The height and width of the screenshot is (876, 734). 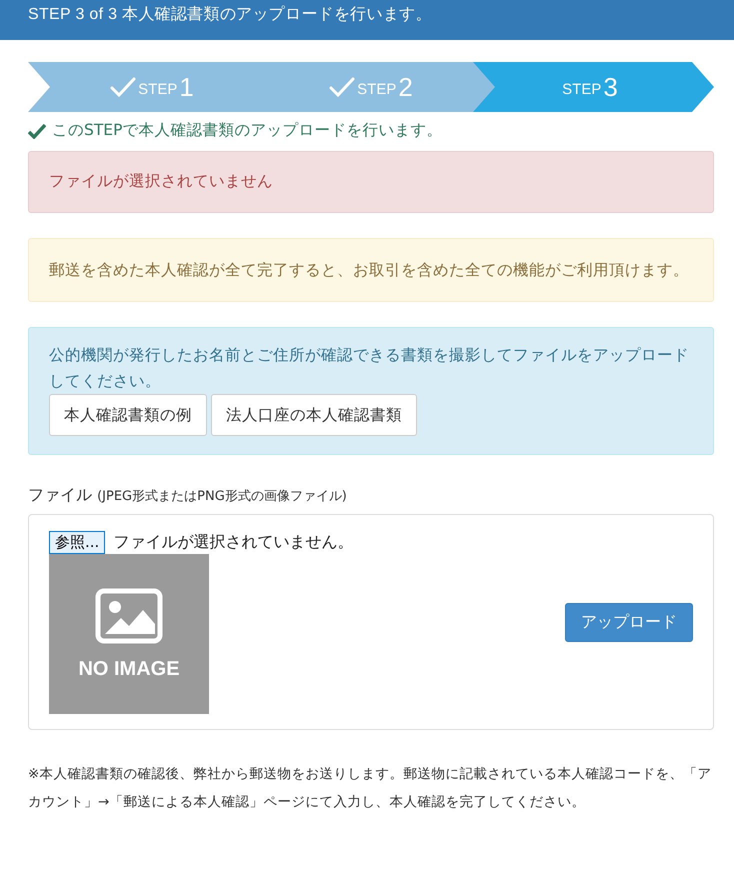 What do you see at coordinates (247, 130) in the screenshot?
I see `step-description: このSTEPで本人確認書類のアップロードを行います。` at bounding box center [247, 130].